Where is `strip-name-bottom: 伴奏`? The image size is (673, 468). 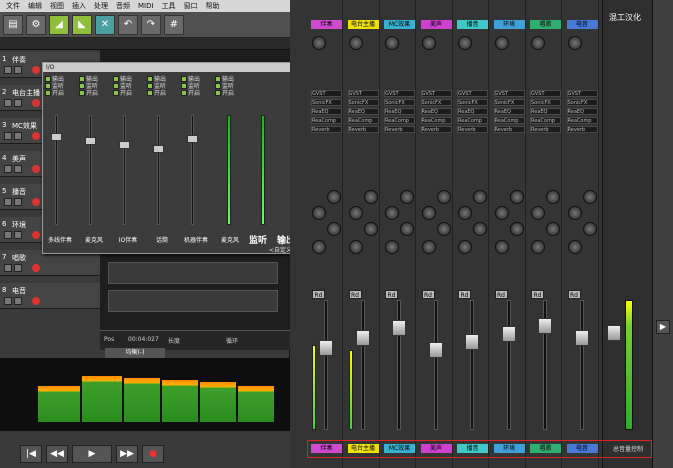 strip-name-bottom: 伴奏 is located at coordinates (326, 448).